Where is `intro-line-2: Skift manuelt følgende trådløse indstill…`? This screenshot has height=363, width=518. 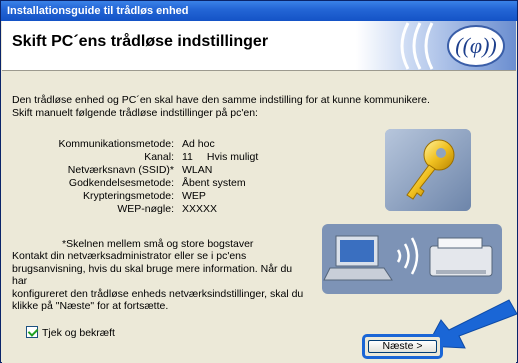 intro-line-2: Skift manuelt følgende trådløse indstill… is located at coordinates (135, 113).